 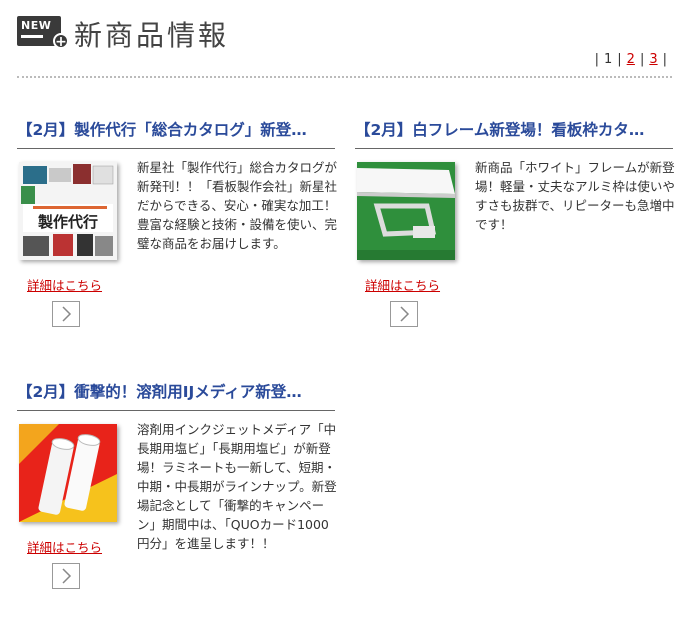 I want to click on header-divider, so click(x=344, y=77).